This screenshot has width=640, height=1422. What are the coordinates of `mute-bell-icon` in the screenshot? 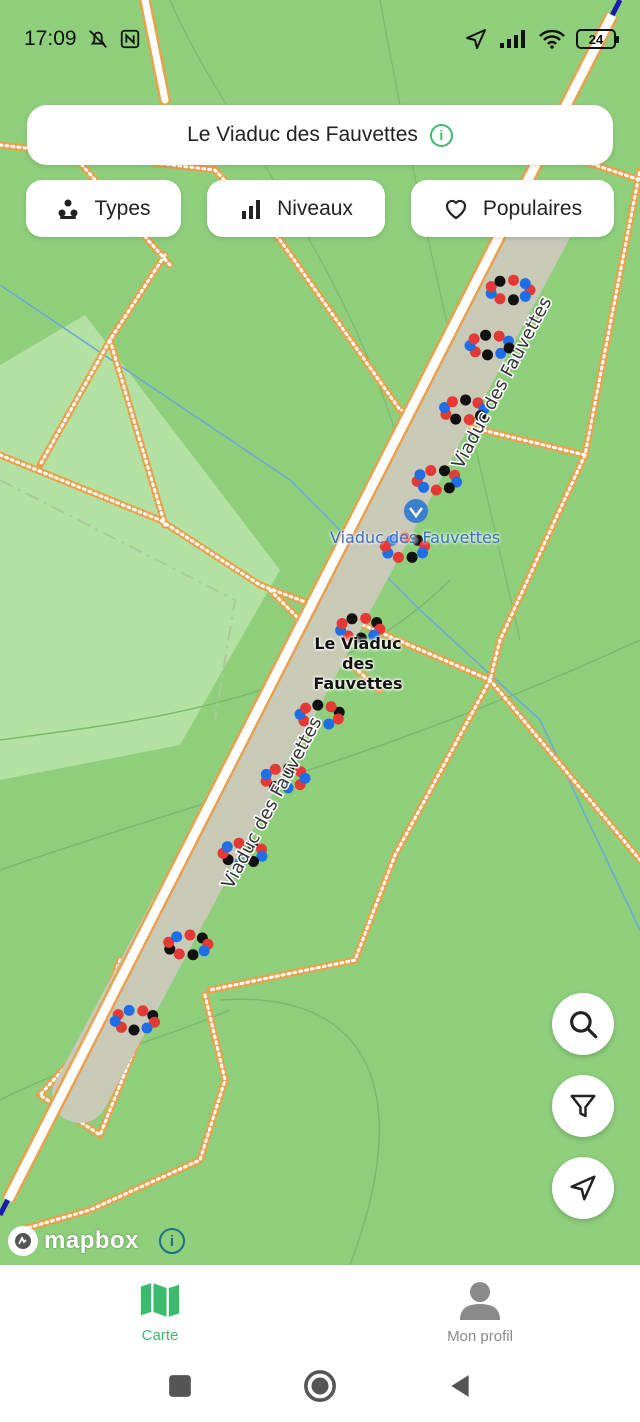 It's located at (97, 39).